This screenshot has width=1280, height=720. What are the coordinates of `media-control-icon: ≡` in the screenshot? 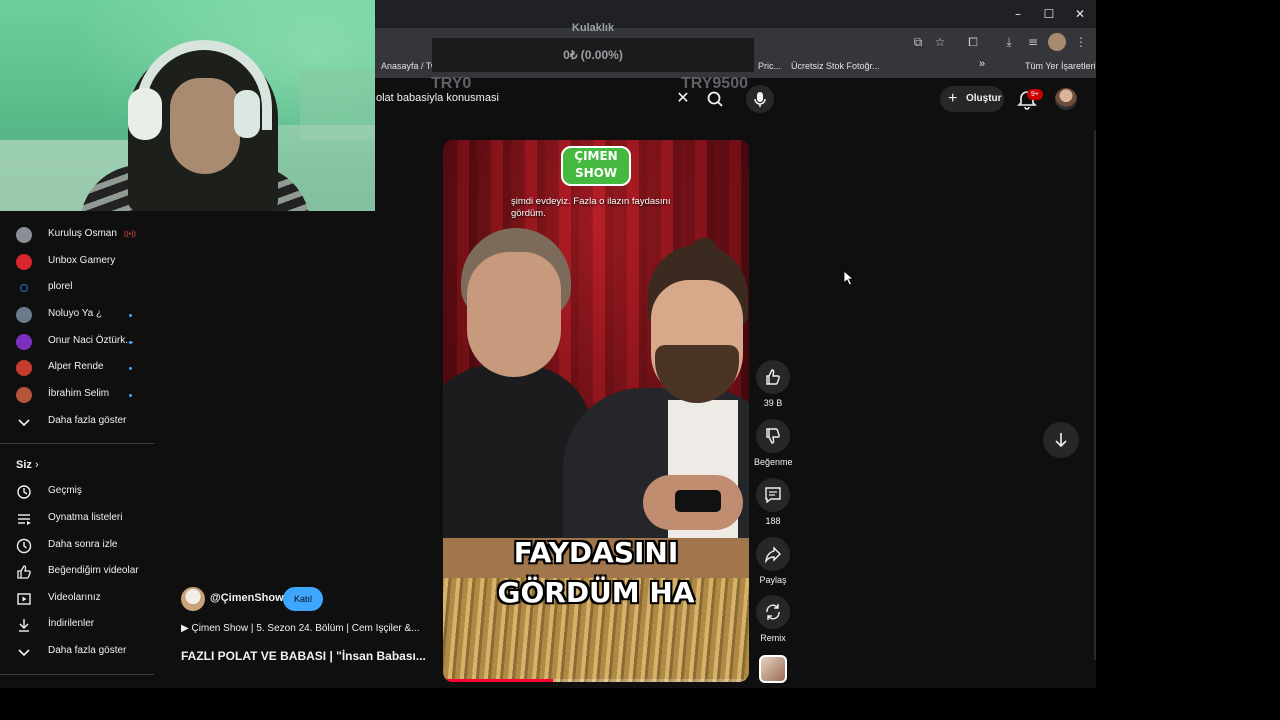 It's located at (1033, 42).